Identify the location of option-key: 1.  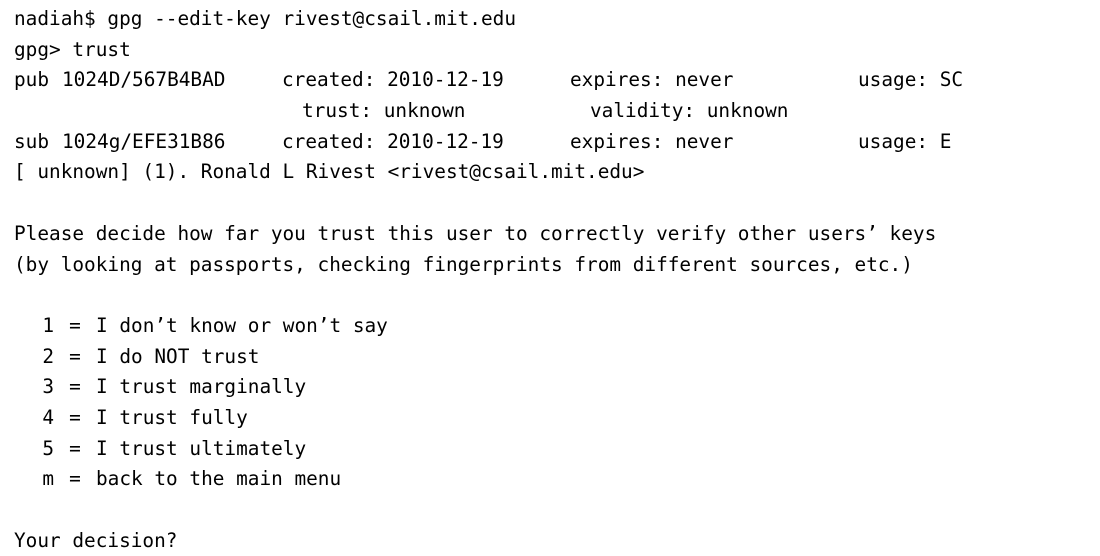
(48, 325).